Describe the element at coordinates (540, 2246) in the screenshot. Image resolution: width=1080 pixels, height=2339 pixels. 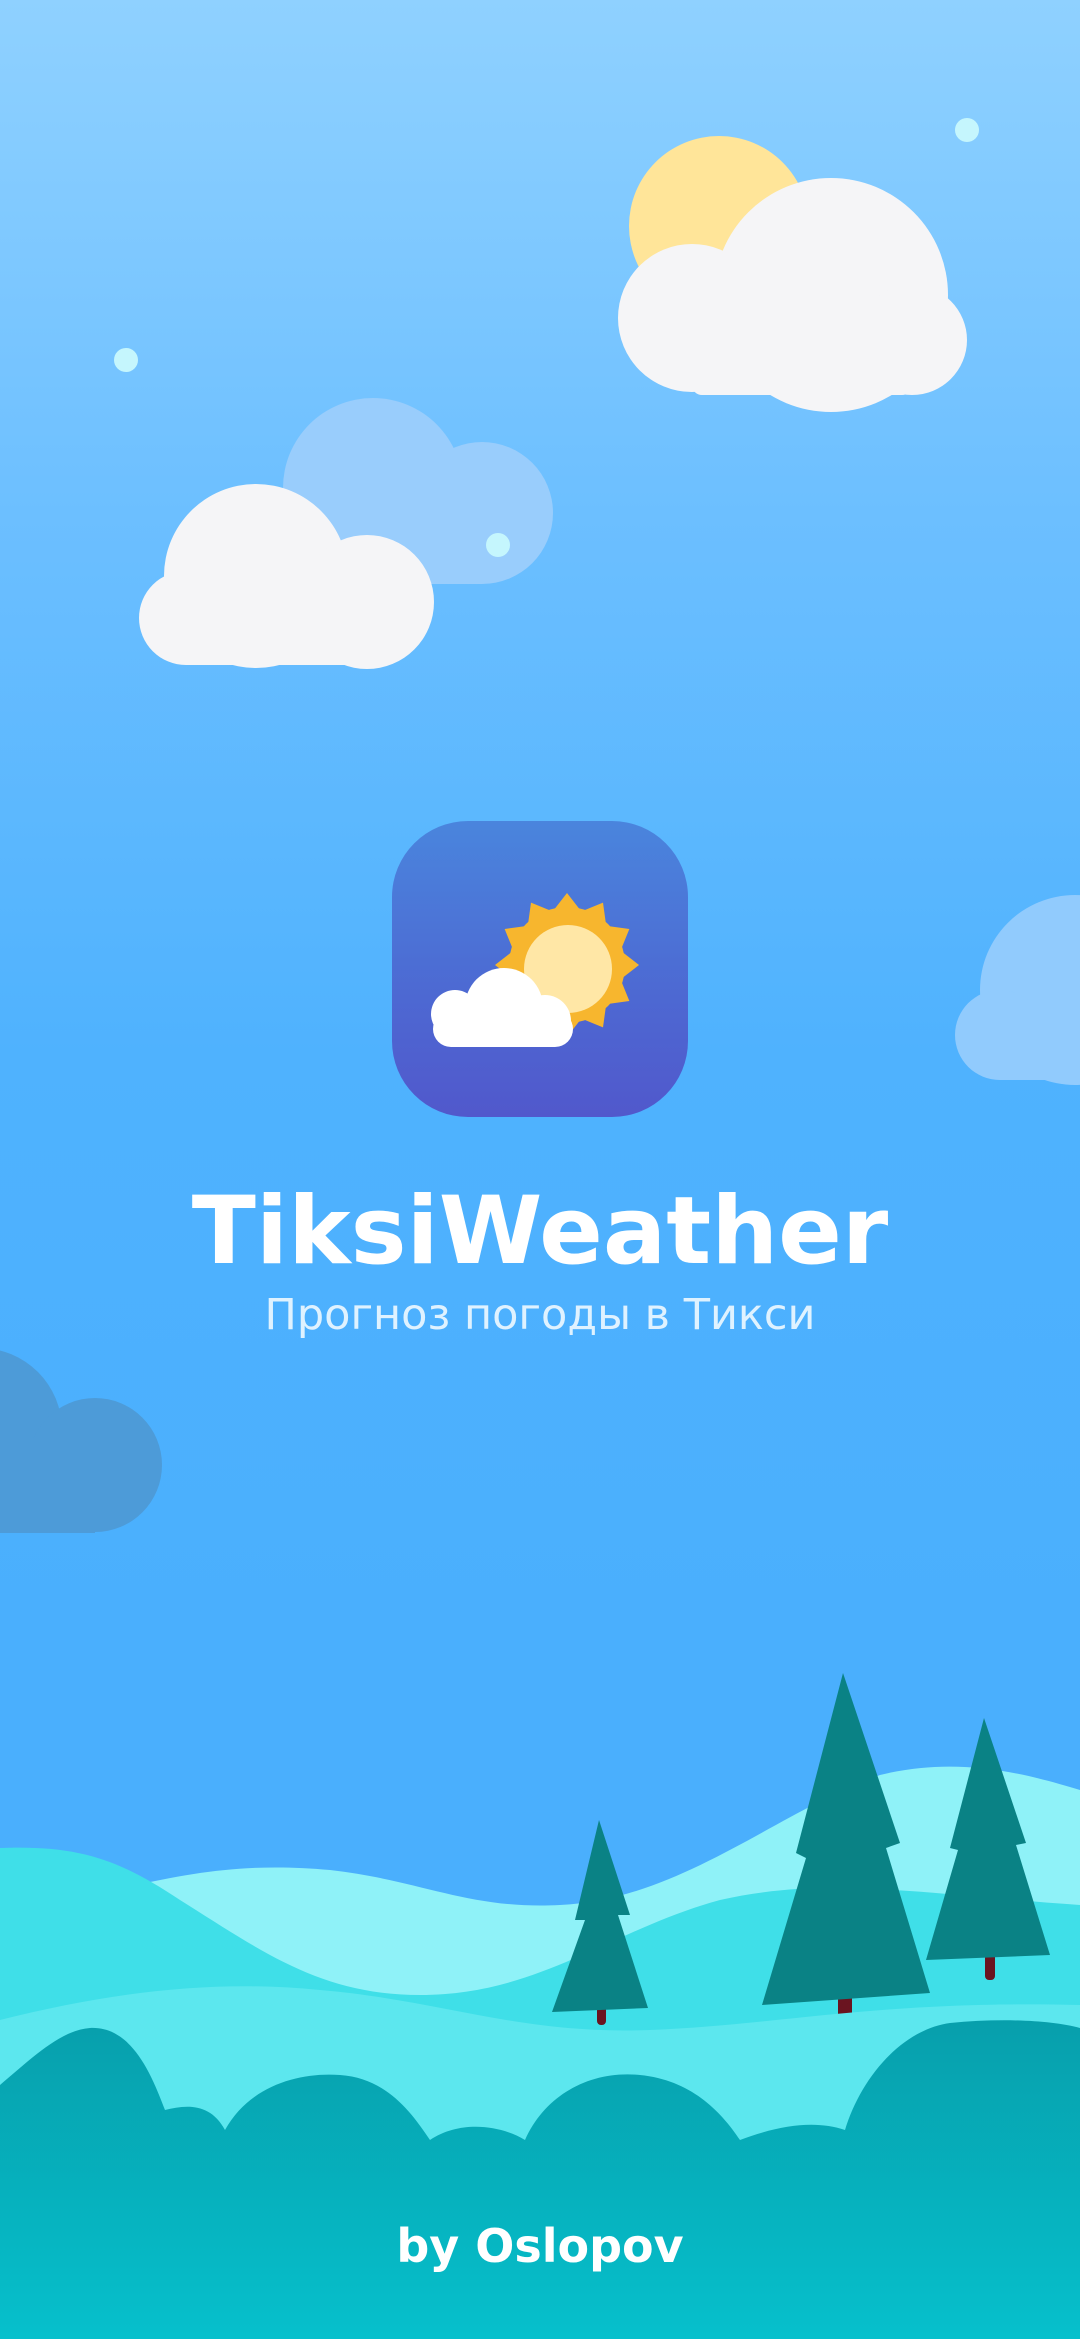
I see `author-credit: by Oslopov` at that location.